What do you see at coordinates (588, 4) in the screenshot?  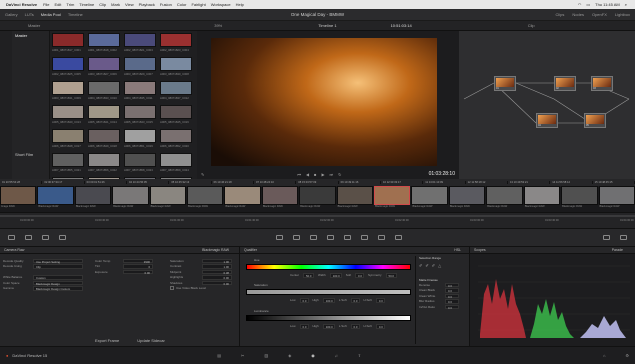 I see `battery-icon: ▭` at bounding box center [588, 4].